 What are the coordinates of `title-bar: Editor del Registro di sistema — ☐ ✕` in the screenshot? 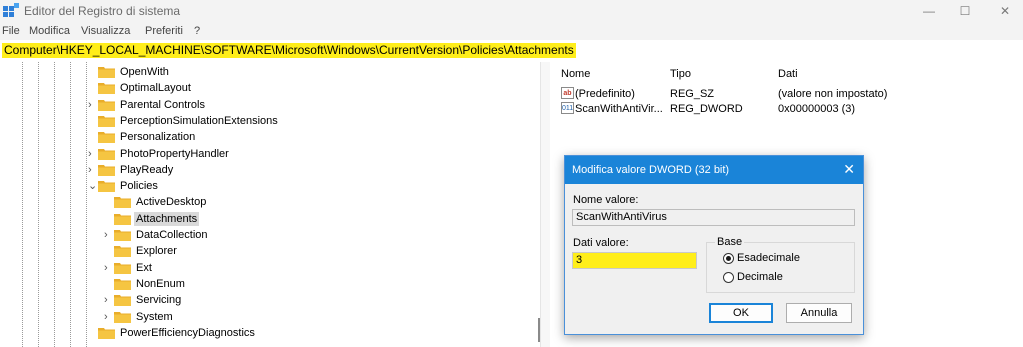 It's located at (511, 11).